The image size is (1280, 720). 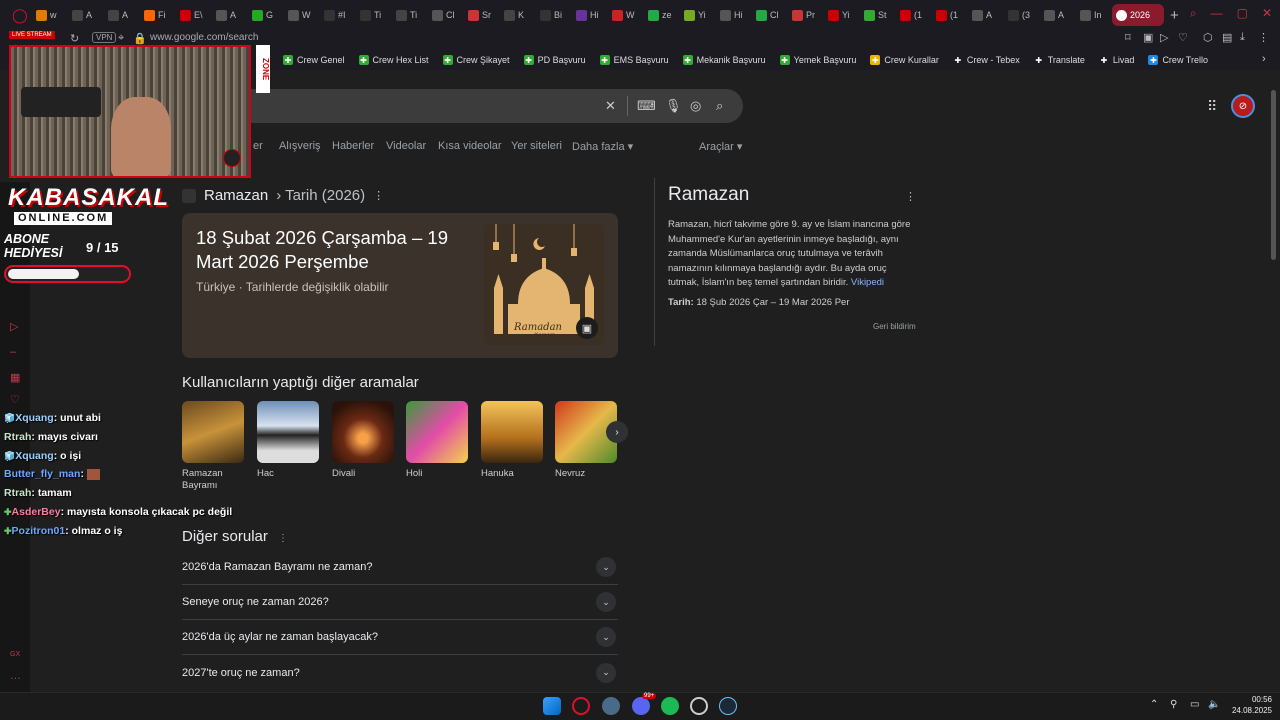 What do you see at coordinates (1250, 705) in the screenshot?
I see `taskbar-clock: 00:56 24.08.2025` at bounding box center [1250, 705].